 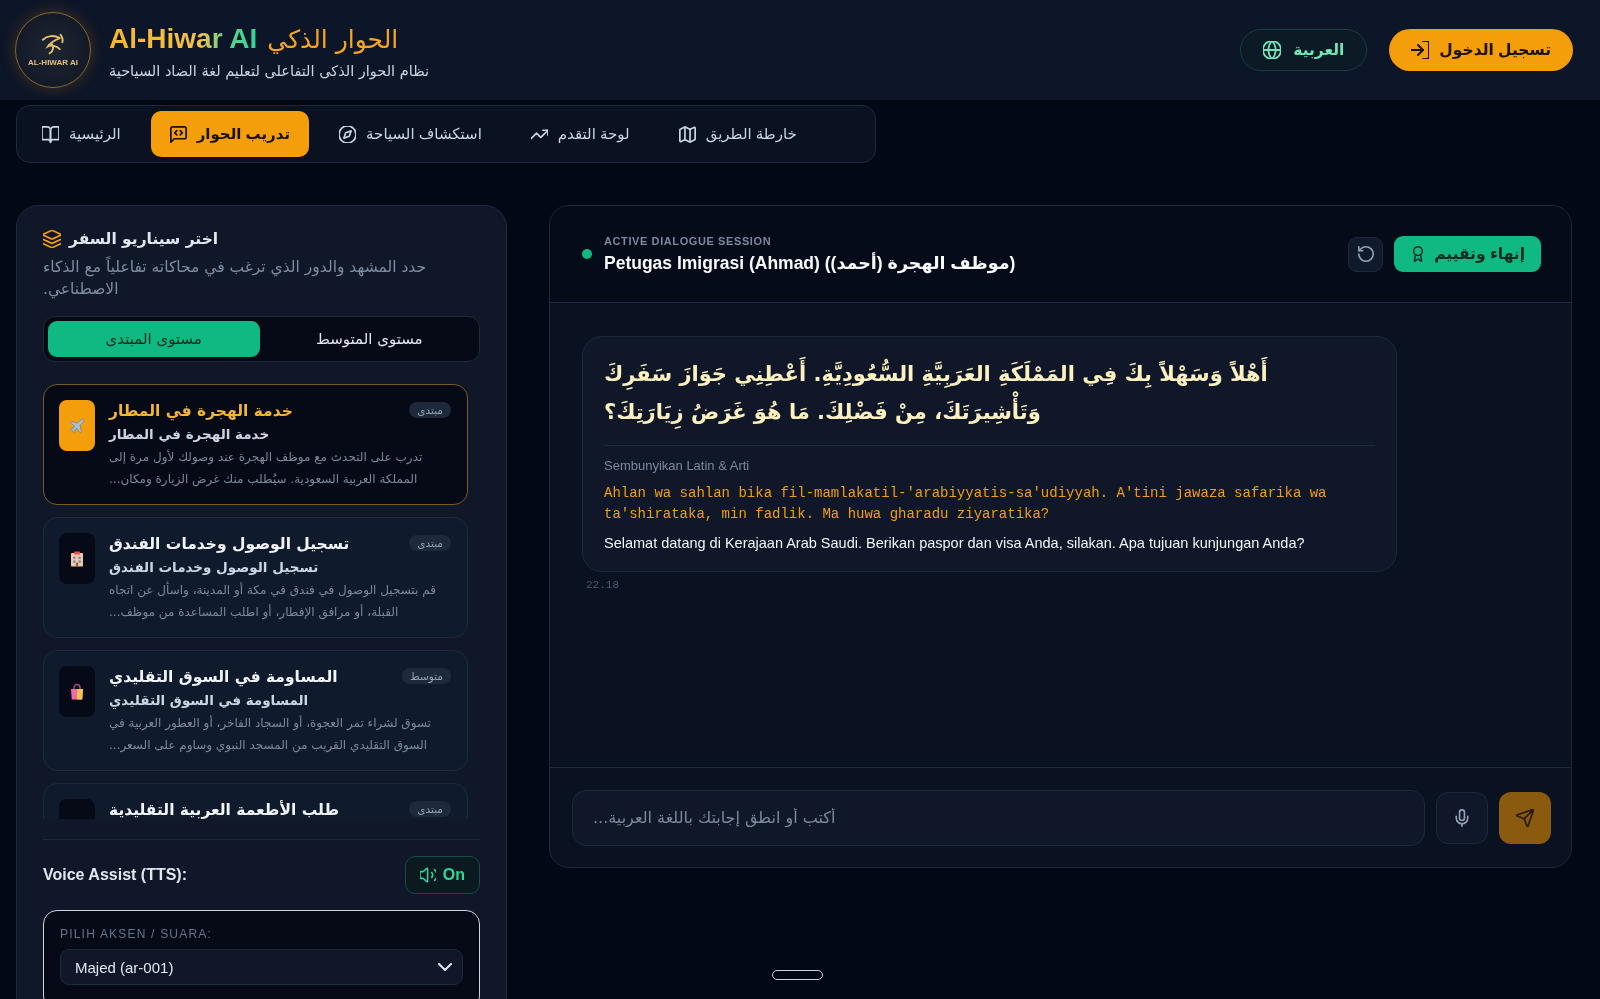 What do you see at coordinates (1272, 50) in the screenshot?
I see `globe-icon` at bounding box center [1272, 50].